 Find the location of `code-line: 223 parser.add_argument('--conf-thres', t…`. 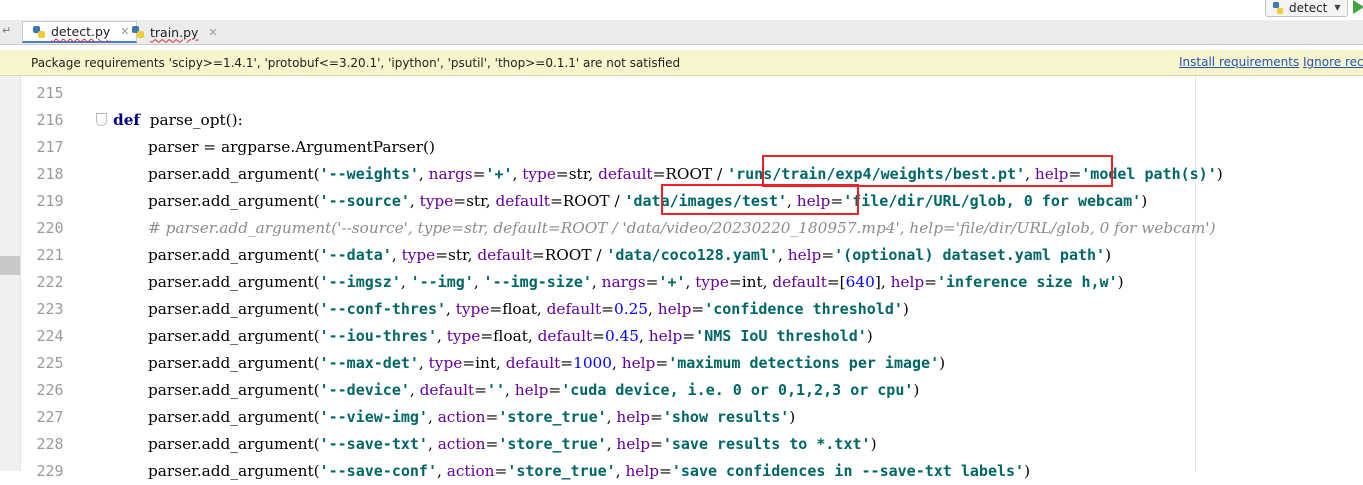

code-line: 223 parser.add_argument('--conf-thres', t… is located at coordinates (681, 309).